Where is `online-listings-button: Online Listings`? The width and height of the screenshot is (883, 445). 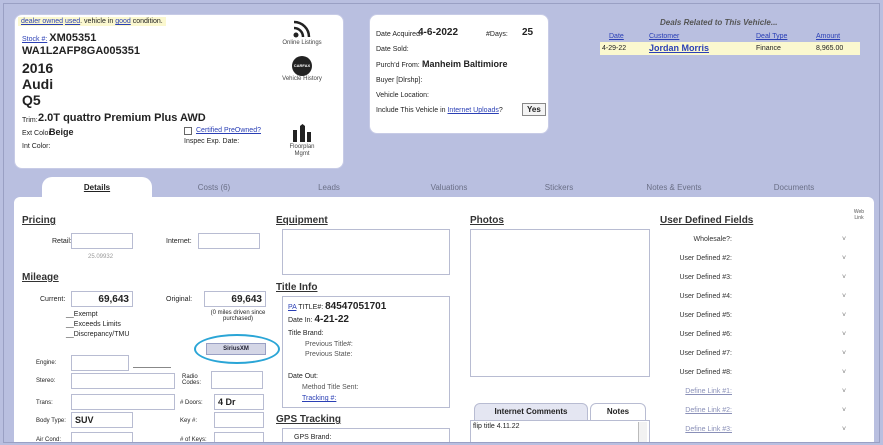
online-listings-button: Online Listings is located at coordinates (302, 33).